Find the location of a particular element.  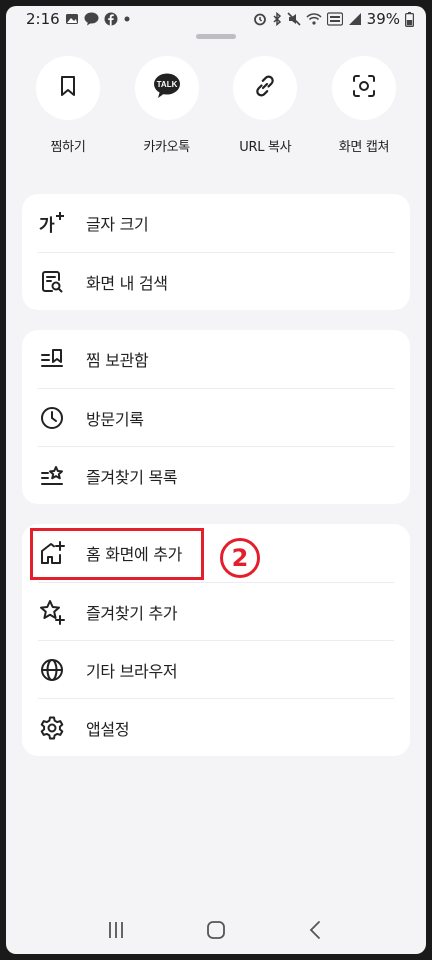

screen-capture-icon is located at coordinates (364, 88).